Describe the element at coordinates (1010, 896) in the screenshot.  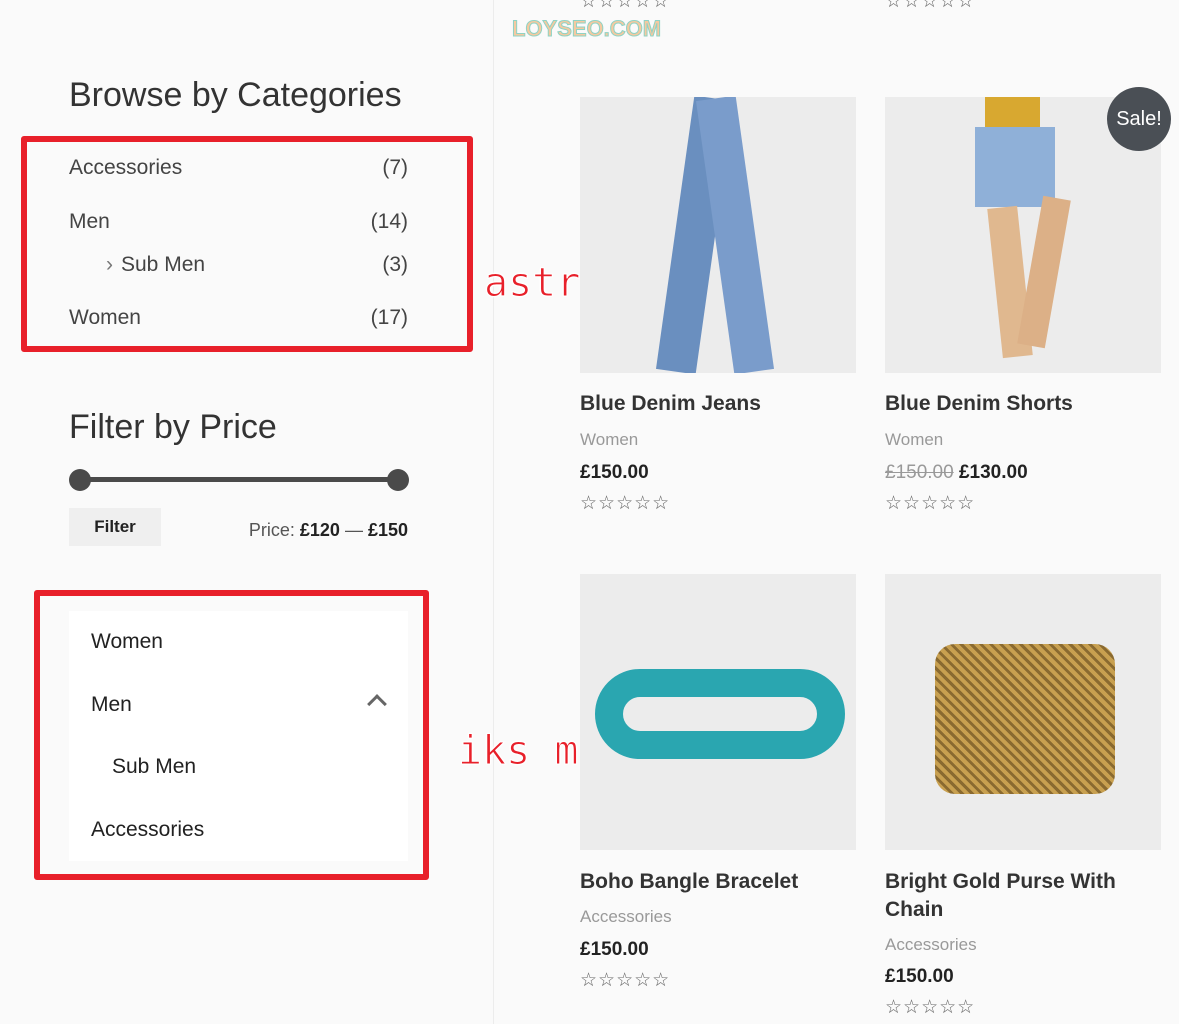
I see `product-title: Bright Gold Purse With Chain` at that location.